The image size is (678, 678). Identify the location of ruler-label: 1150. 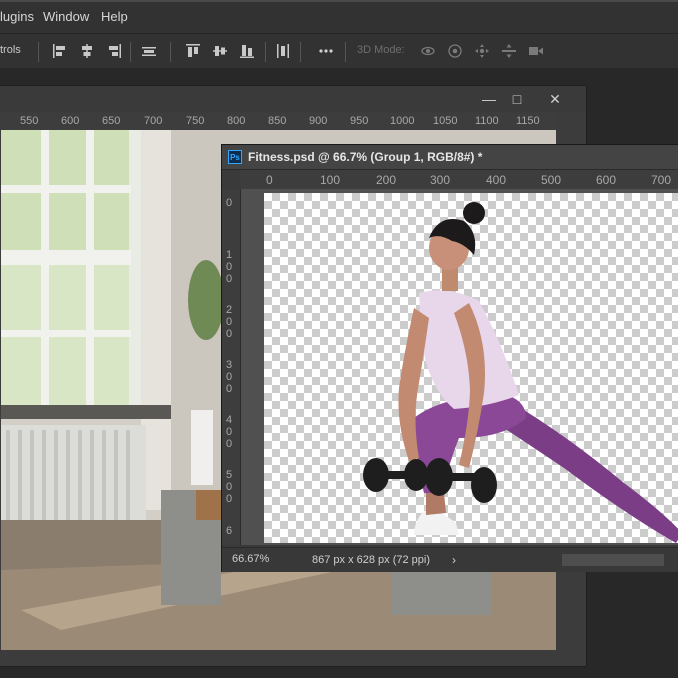
(528, 121).